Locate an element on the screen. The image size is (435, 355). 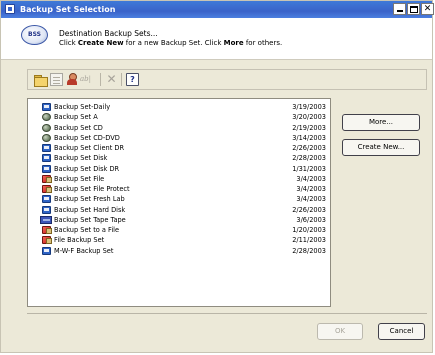
list-item: Backup Set CD-DVD 3/14/2003 is located at coordinates (179, 138).